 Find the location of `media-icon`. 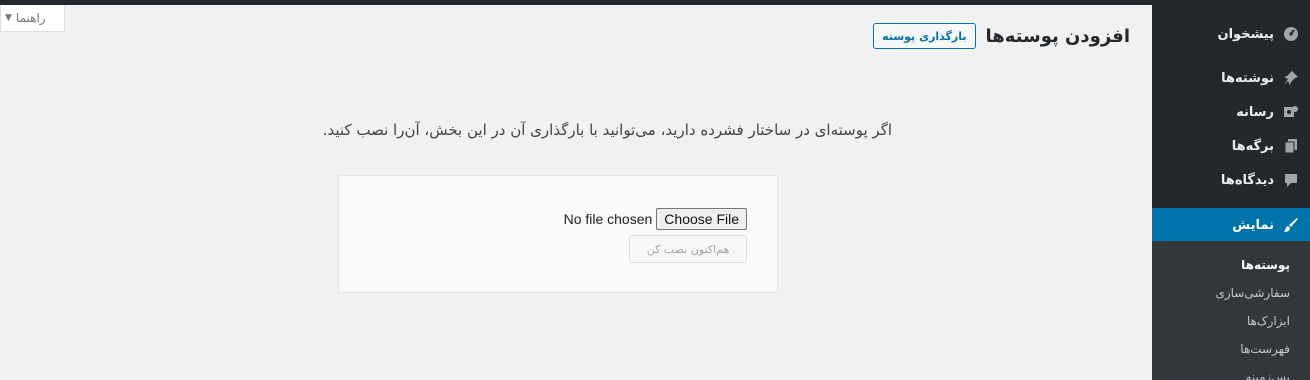

media-icon is located at coordinates (1291, 112).